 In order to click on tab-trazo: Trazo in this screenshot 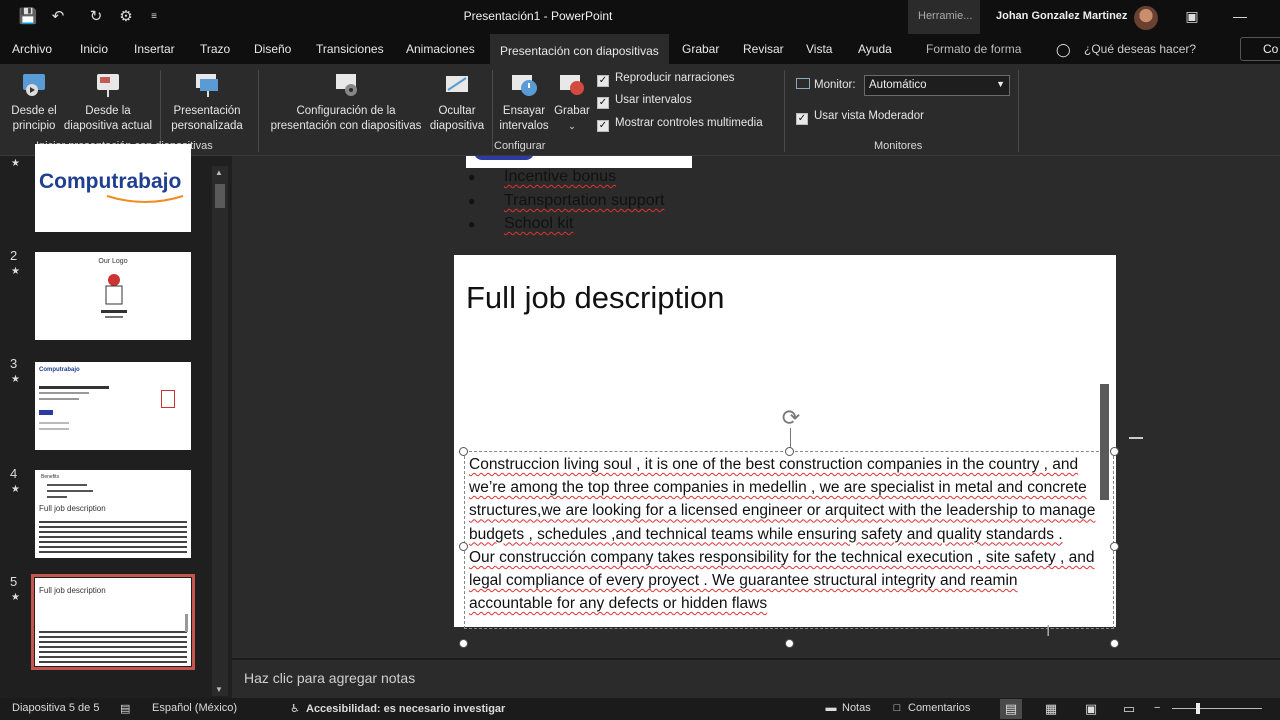, I will do `click(215, 49)`.